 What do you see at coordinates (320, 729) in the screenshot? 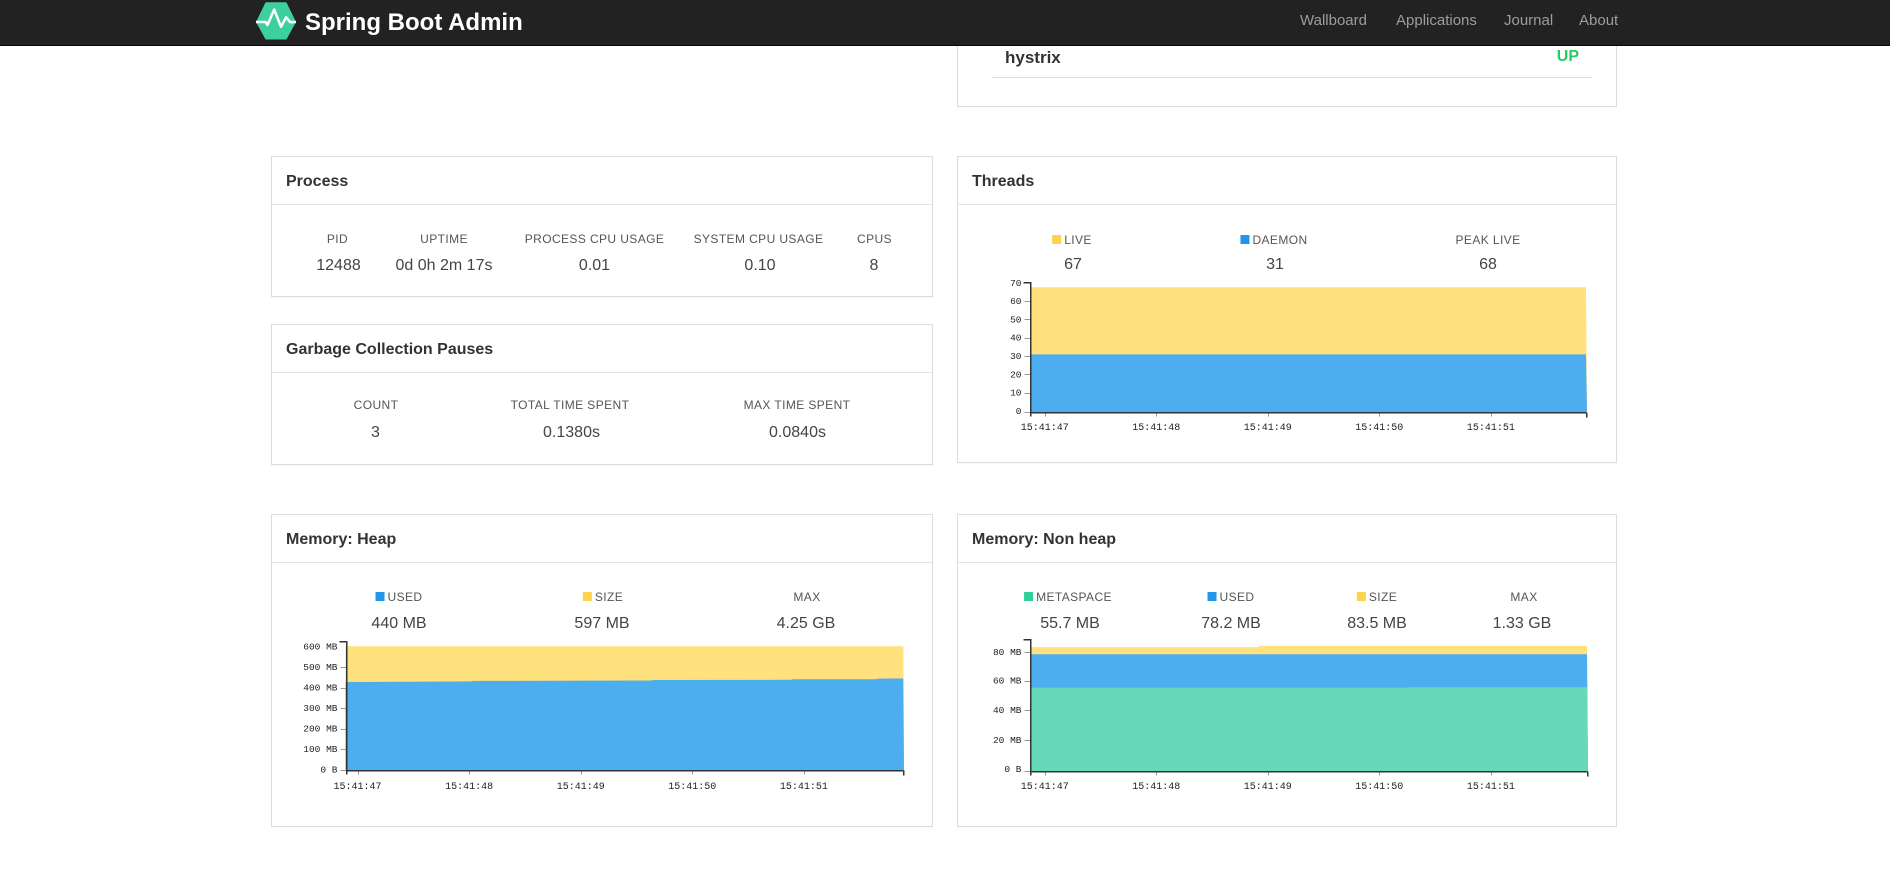
I see `svg-text: 200 MB` at bounding box center [320, 729].